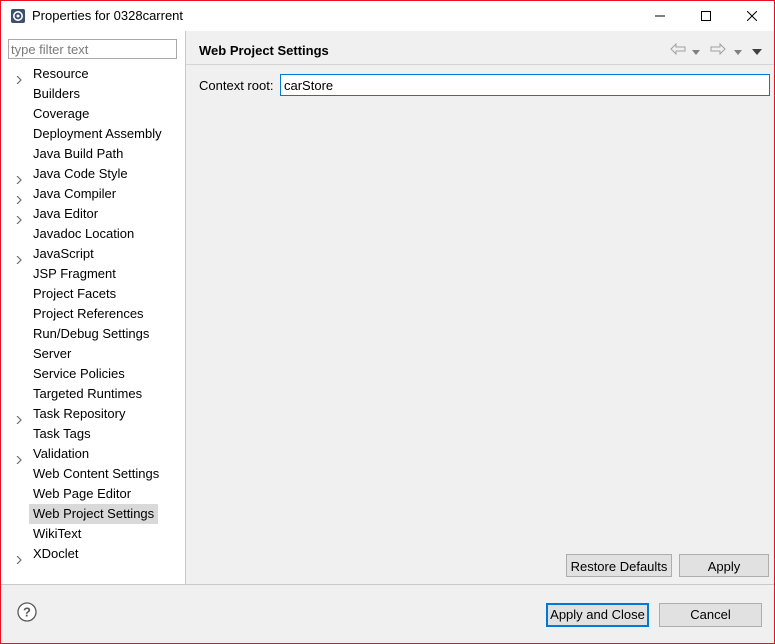 Image resolution: width=775 pixels, height=644 pixels. I want to click on back-arrow-icon, so click(678, 50).